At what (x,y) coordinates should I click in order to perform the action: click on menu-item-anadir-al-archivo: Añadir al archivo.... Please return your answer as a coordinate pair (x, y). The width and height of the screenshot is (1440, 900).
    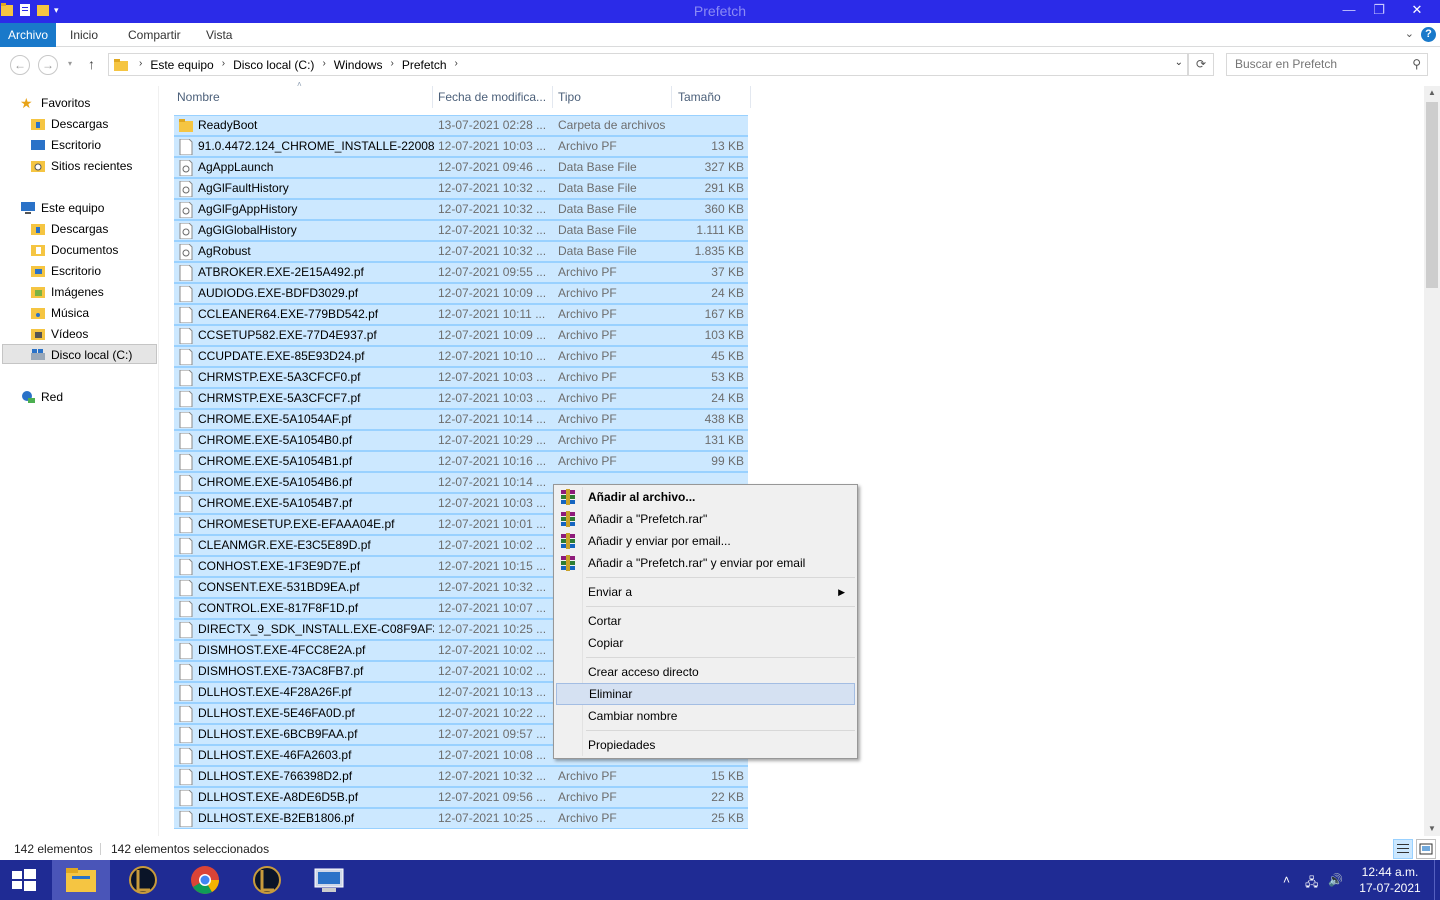
    Looking at the image, I should click on (705, 497).